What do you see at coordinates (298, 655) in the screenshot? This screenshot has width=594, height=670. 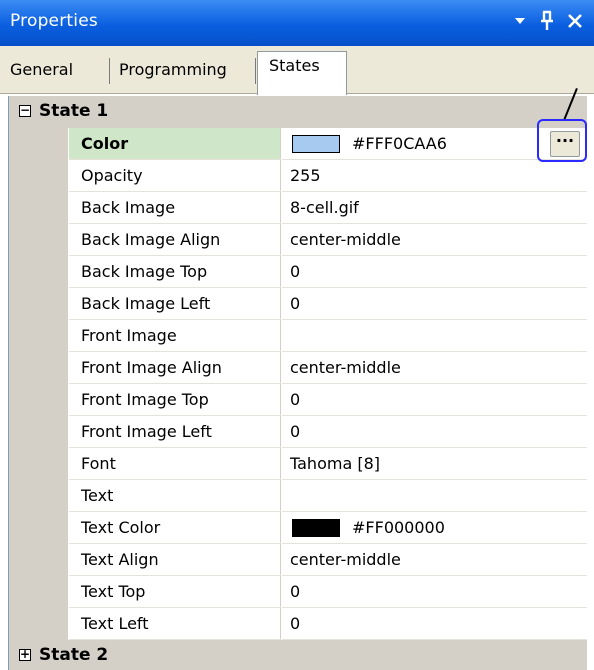 I see `category-row: + State 2` at bounding box center [298, 655].